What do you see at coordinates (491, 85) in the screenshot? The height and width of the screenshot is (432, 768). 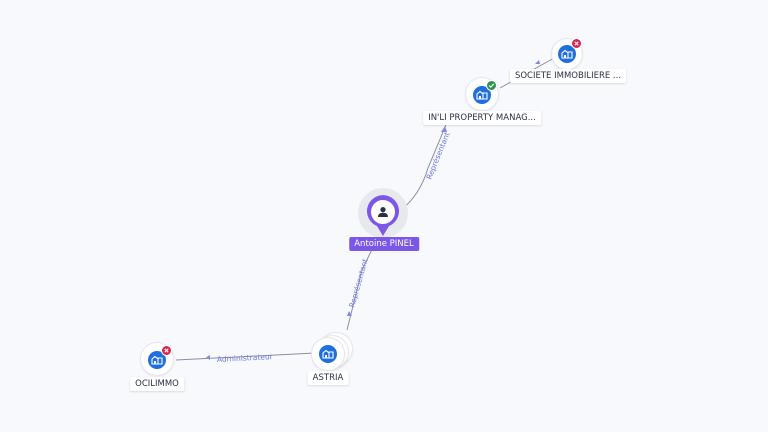 I see `check-icon` at bounding box center [491, 85].